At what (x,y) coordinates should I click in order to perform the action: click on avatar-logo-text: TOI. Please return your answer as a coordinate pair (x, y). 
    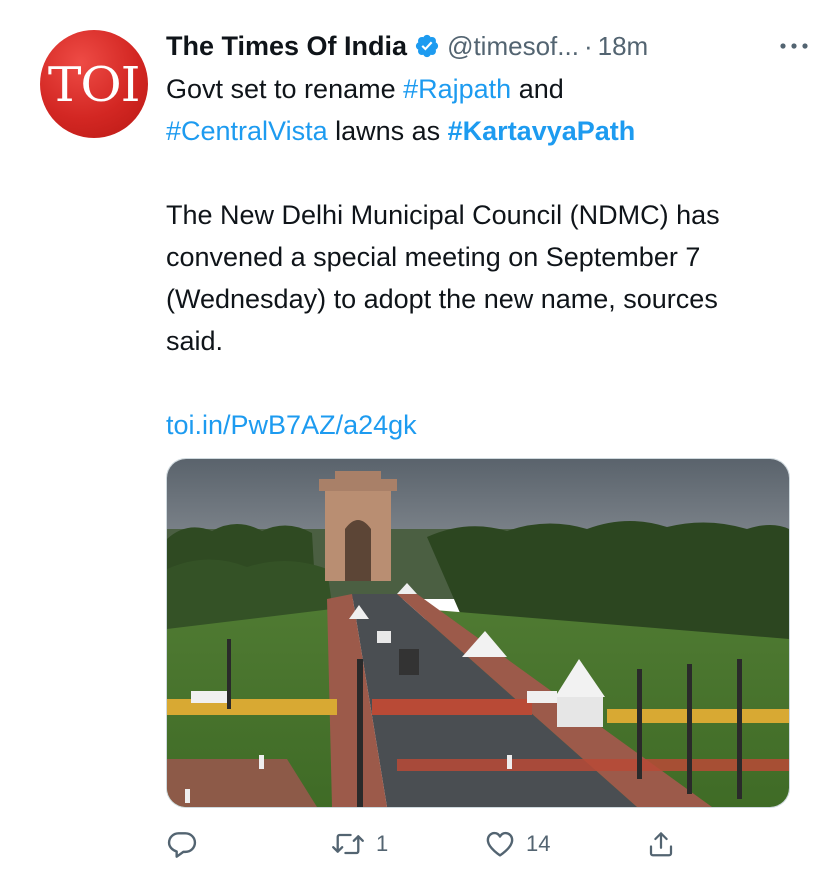
    Looking at the image, I should click on (94, 85).